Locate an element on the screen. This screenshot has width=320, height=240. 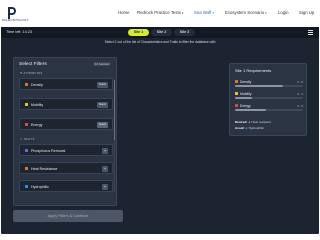
menu-icon is located at coordinates (310, 32).